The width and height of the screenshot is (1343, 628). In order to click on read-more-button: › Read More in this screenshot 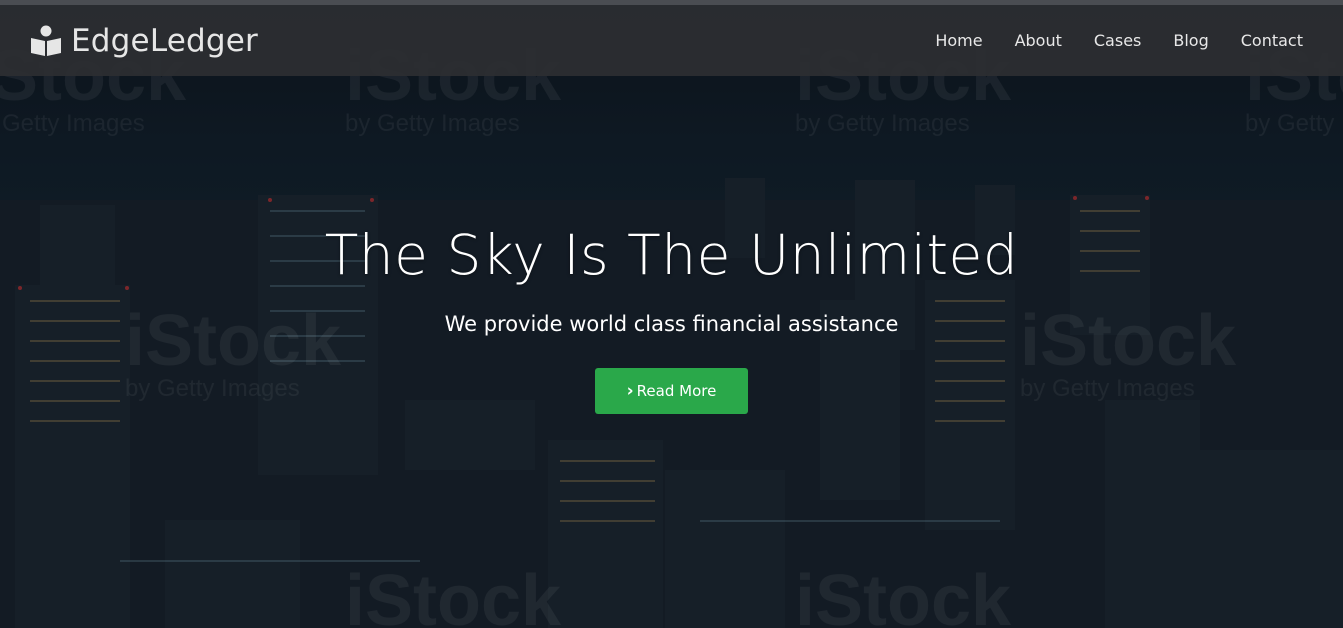, I will do `click(671, 391)`.